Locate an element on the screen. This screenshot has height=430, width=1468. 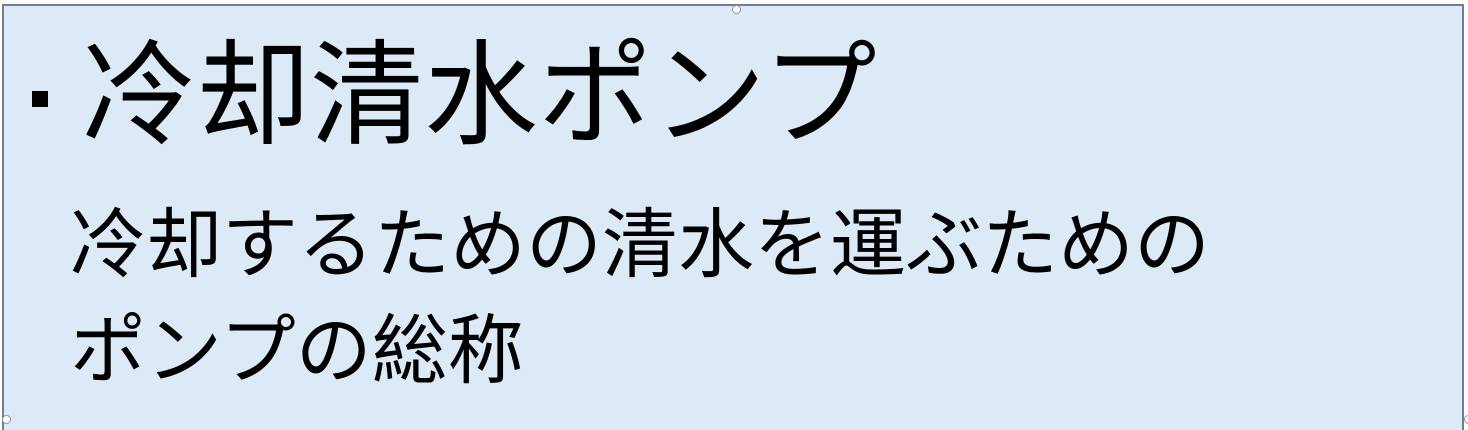
resize-handle-right is located at coordinates (1466, 419).